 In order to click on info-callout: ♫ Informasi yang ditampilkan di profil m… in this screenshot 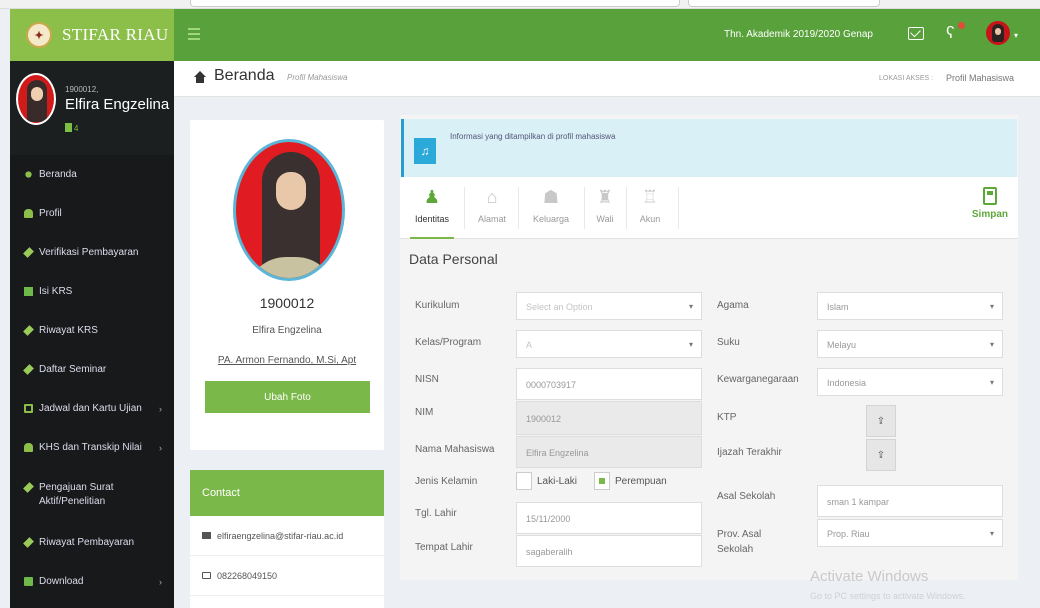, I will do `click(709, 148)`.